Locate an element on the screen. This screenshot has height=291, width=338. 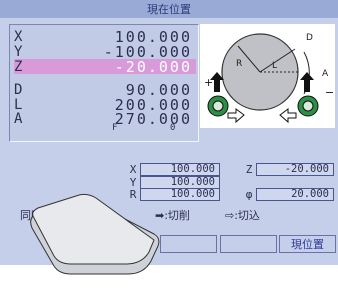
coord-value: -20.000 is located at coordinates (147, 66).